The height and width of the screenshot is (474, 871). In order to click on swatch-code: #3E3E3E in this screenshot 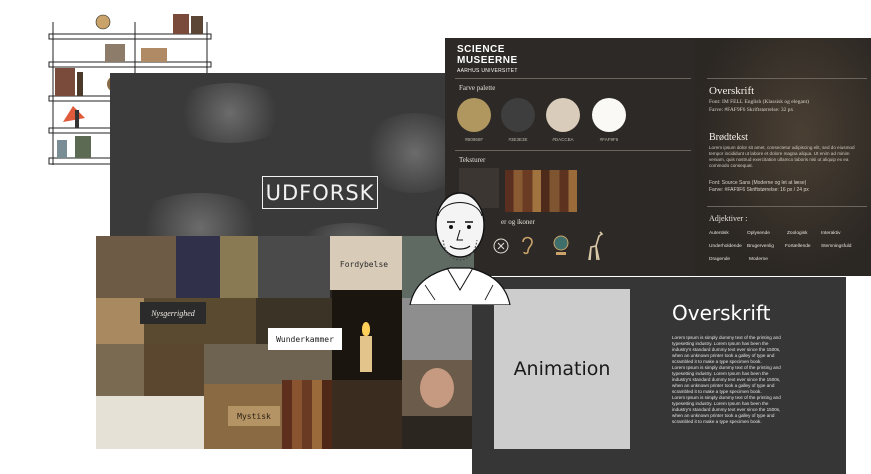, I will do `click(518, 139)`.